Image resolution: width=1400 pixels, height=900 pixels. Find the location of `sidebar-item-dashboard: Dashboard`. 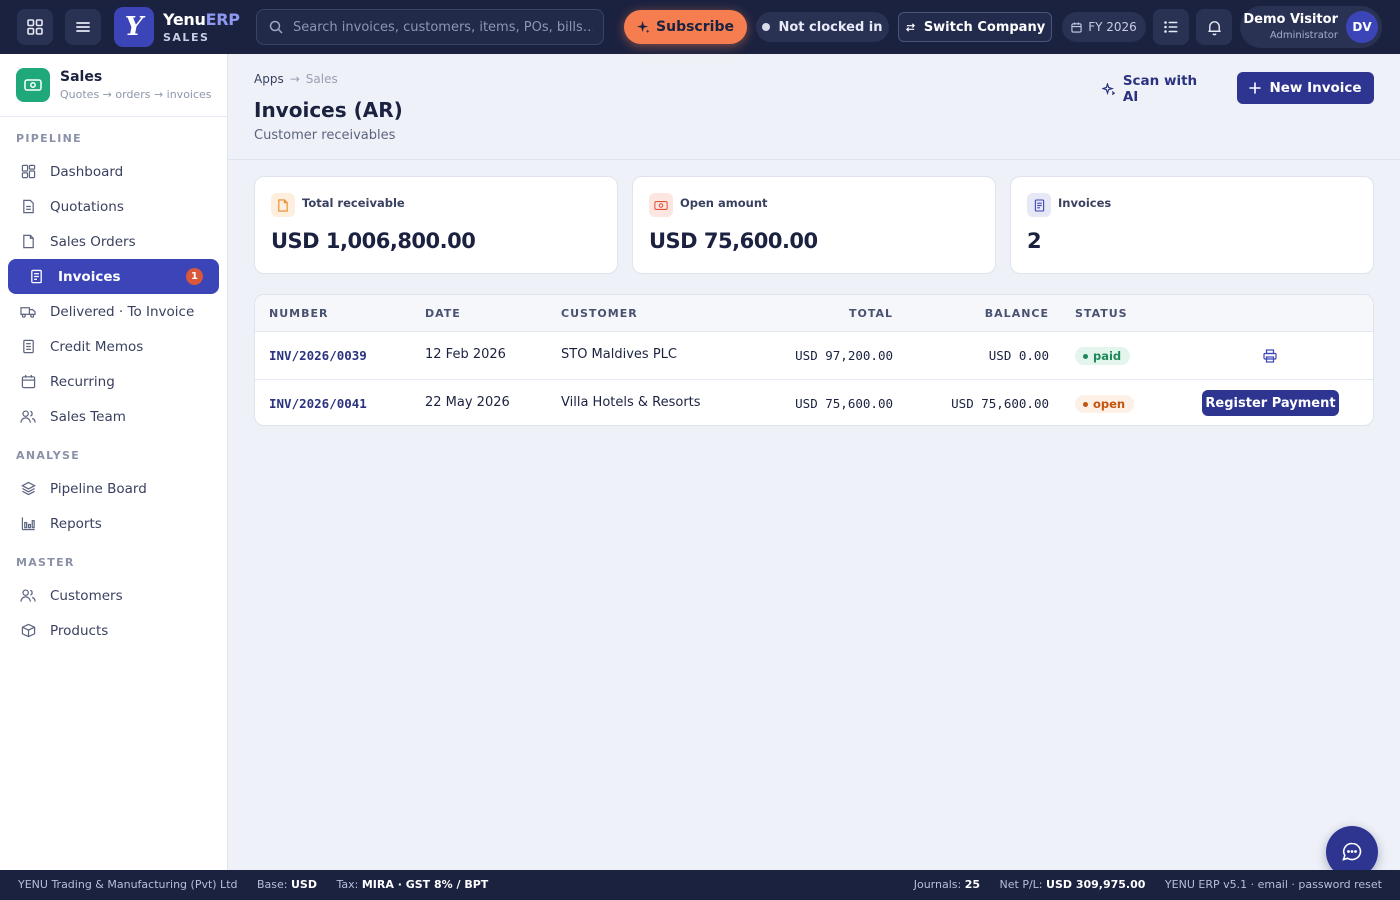

sidebar-item-dashboard: Dashboard is located at coordinates (113, 171).